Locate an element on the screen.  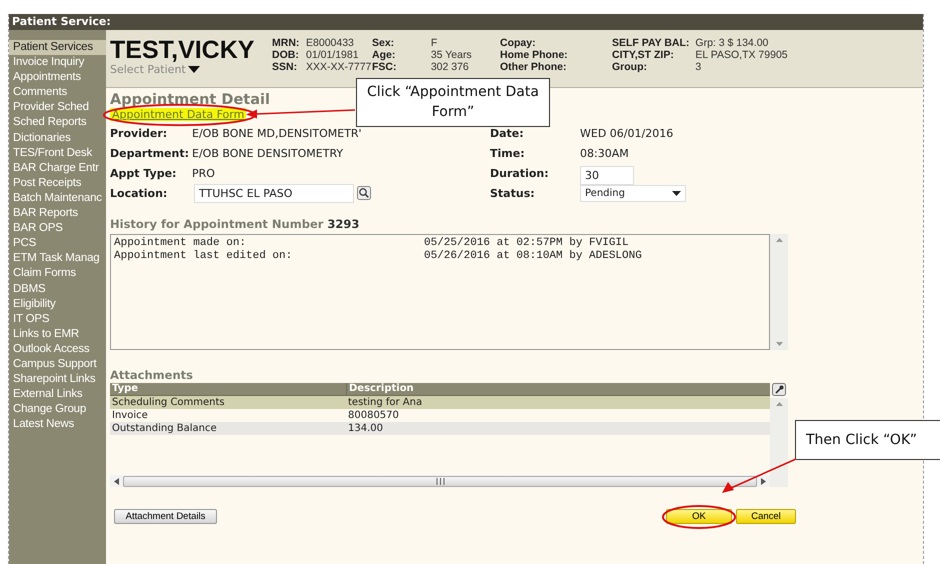
sidebar-item: Invoice Inquiry is located at coordinates (57, 62).